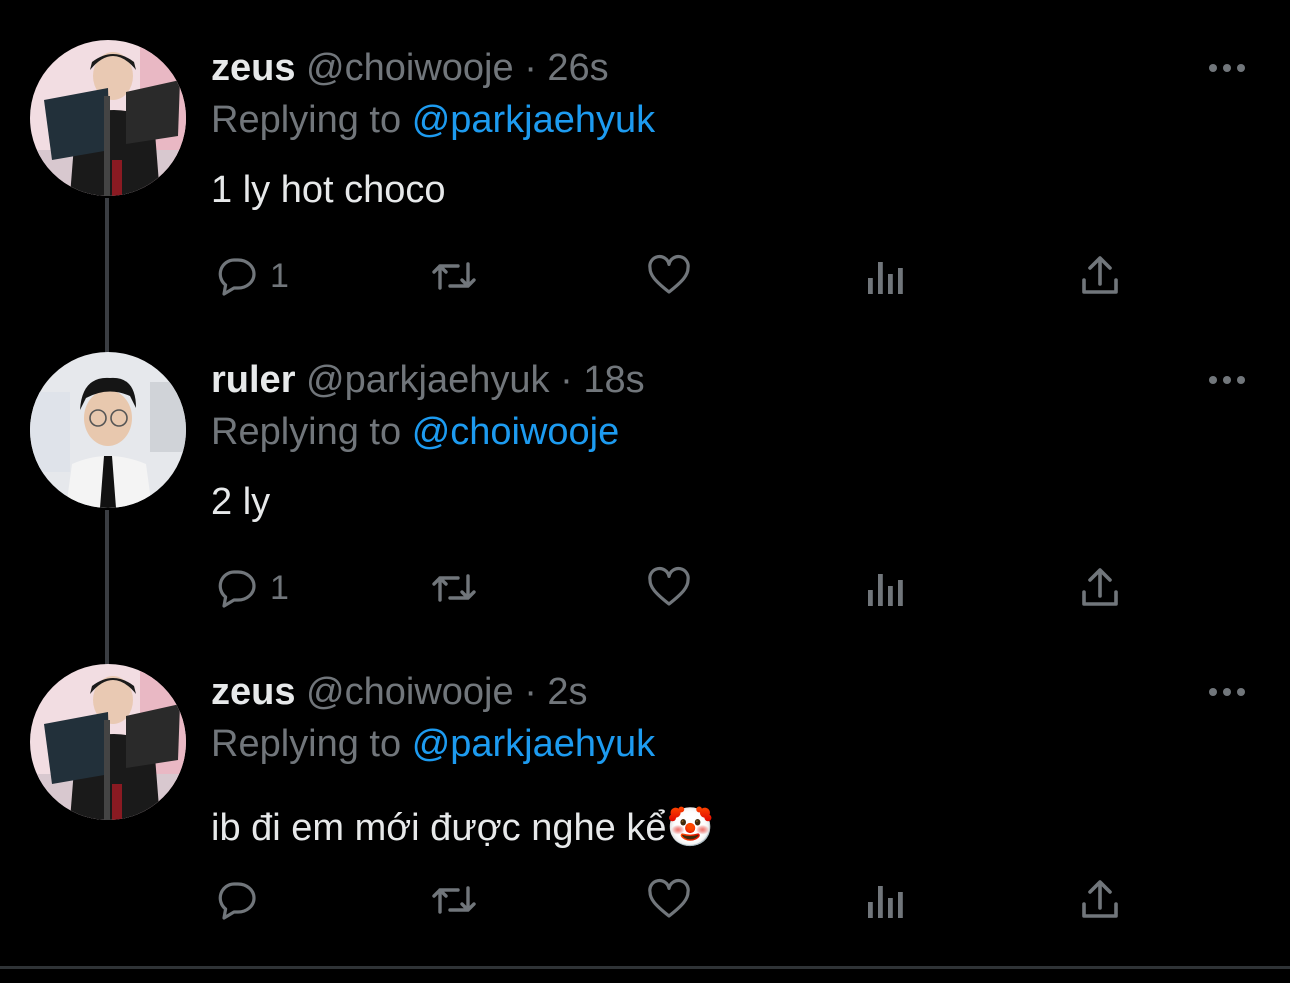  I want to click on bottom-divider, so click(645, 967).